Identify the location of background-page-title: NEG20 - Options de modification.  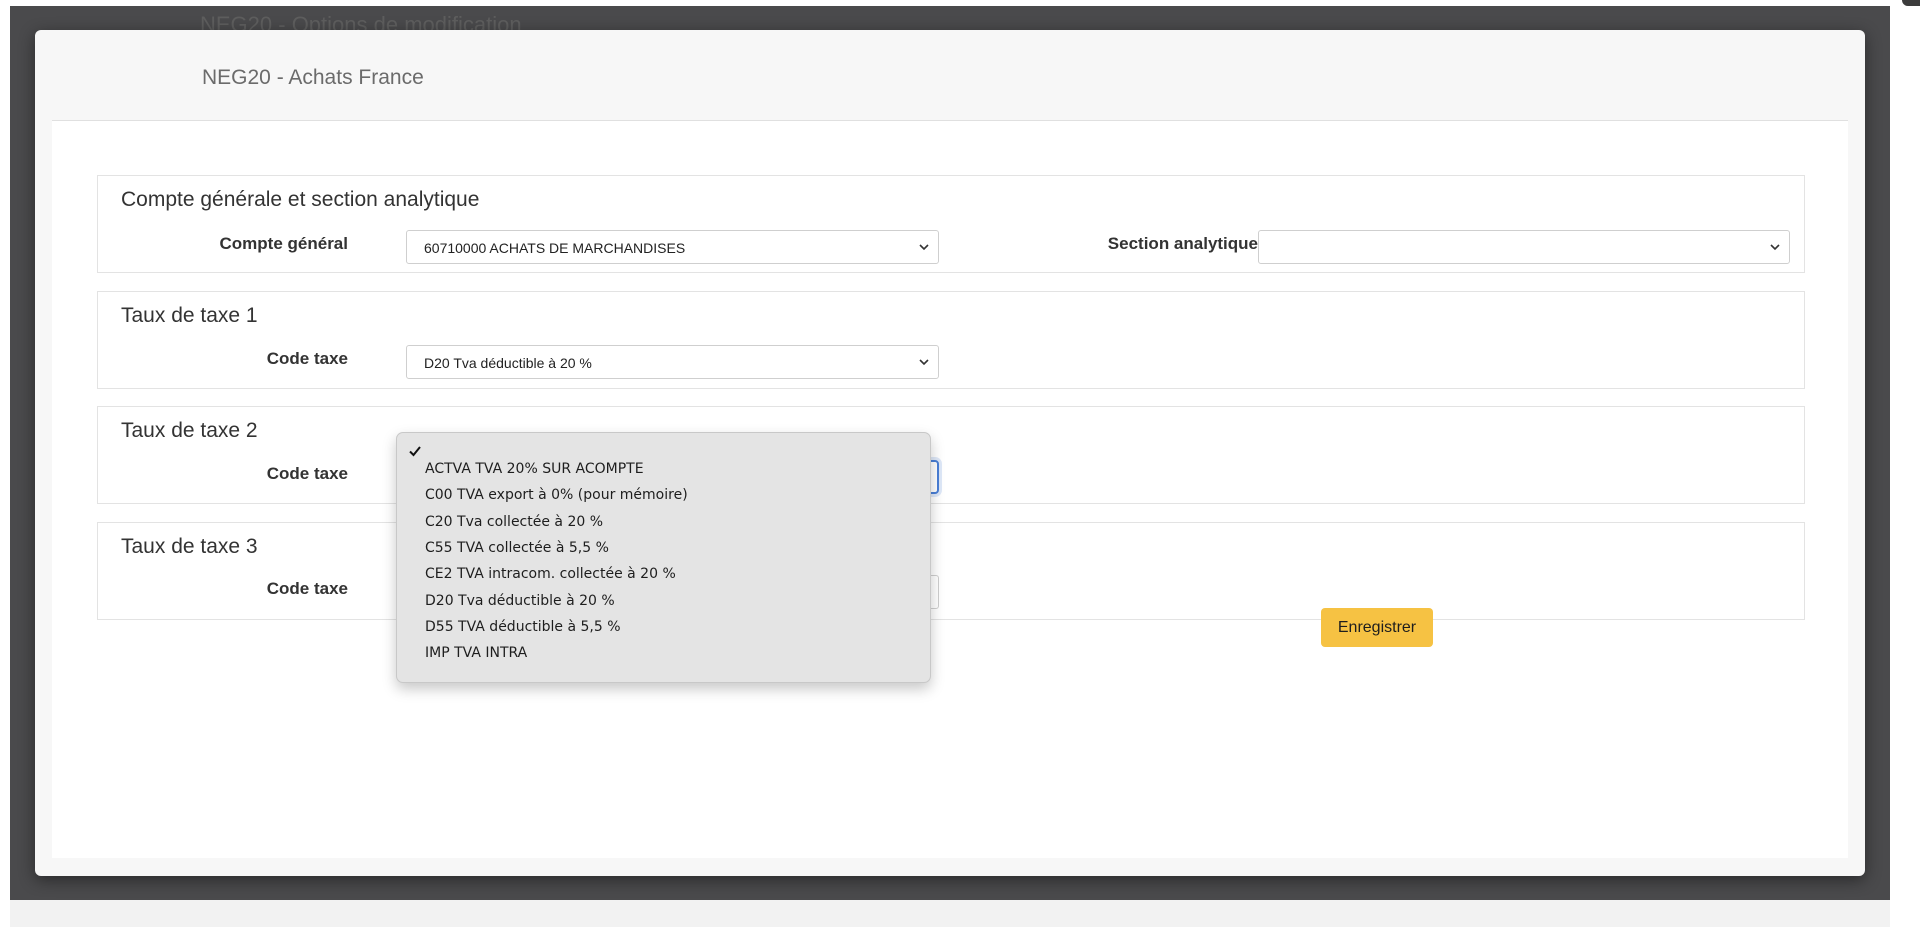
(361, 22).